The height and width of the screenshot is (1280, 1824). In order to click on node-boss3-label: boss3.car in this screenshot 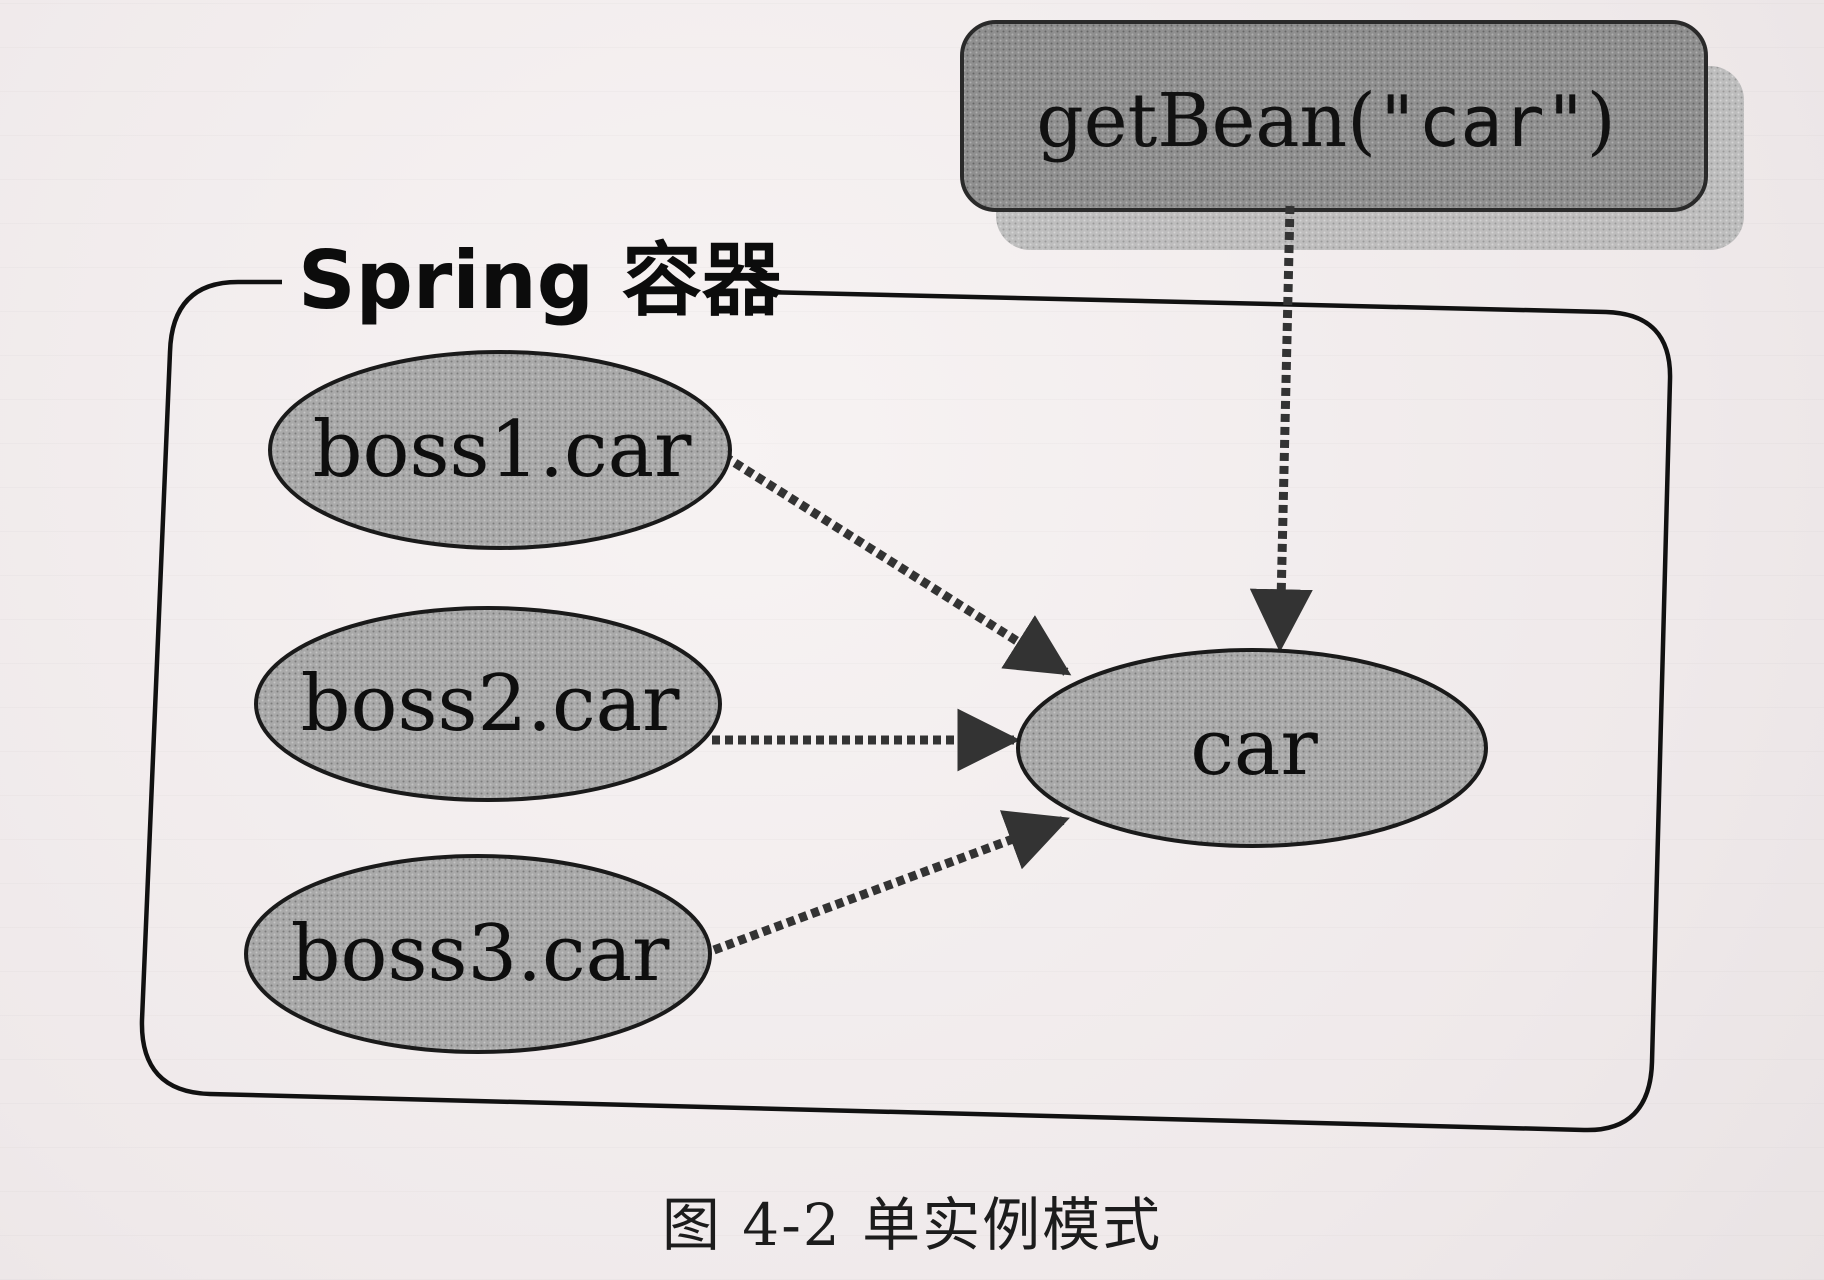, I will do `click(481, 954)`.